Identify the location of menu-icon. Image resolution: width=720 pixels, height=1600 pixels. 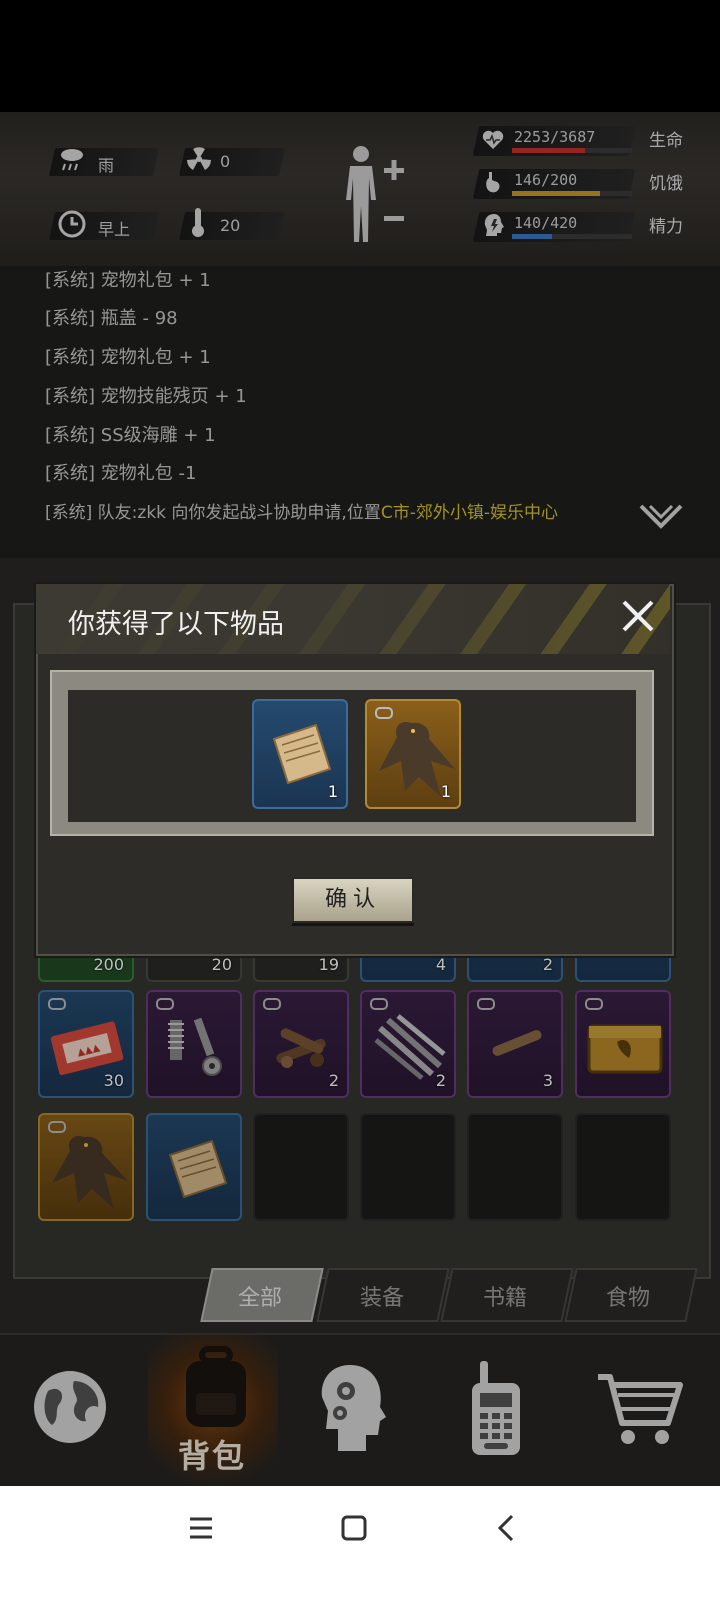
(201, 1528).